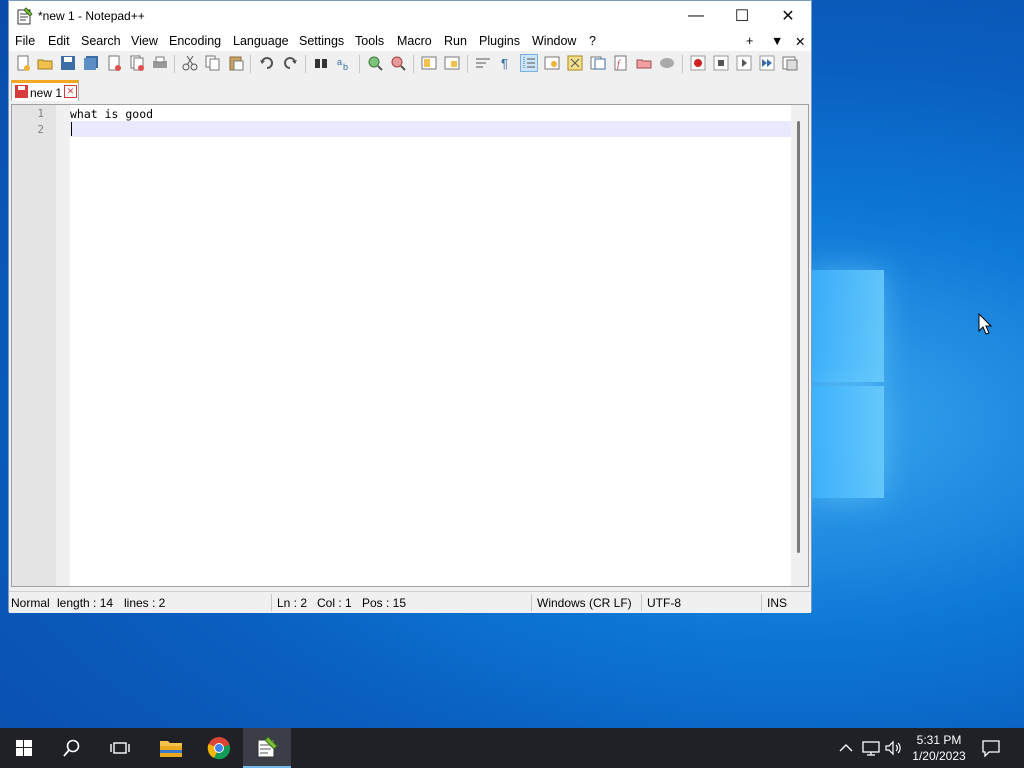  I want to click on play-macro-icon, so click(744, 63).